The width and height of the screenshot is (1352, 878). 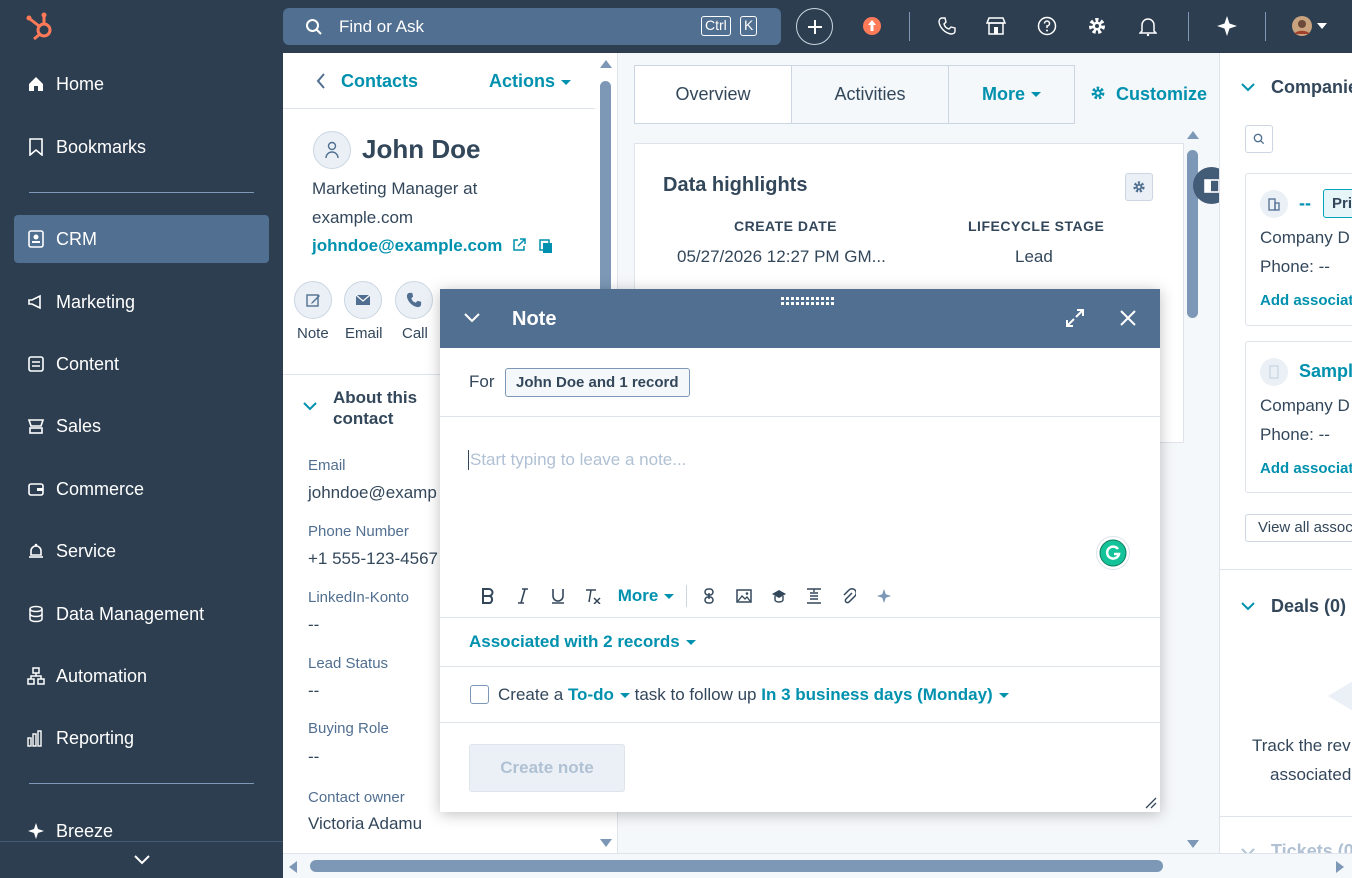 What do you see at coordinates (1151, 803) in the screenshot?
I see `resize-handle-icon` at bounding box center [1151, 803].